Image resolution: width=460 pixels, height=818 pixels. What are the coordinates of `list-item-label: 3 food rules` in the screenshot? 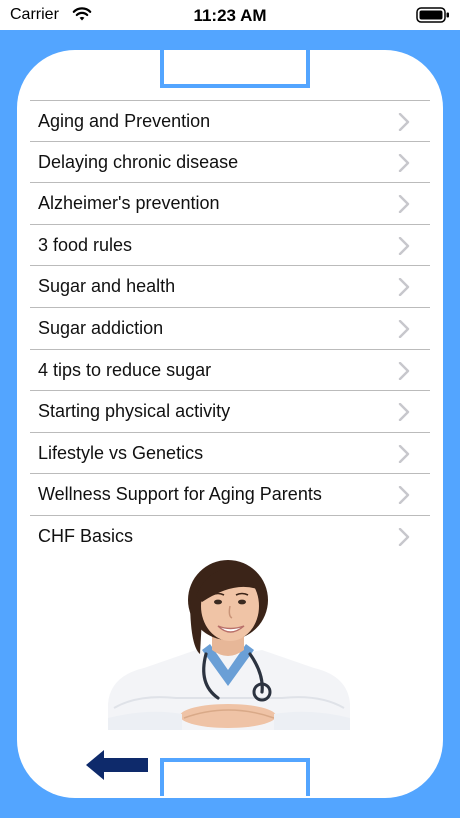 It's located at (85, 244).